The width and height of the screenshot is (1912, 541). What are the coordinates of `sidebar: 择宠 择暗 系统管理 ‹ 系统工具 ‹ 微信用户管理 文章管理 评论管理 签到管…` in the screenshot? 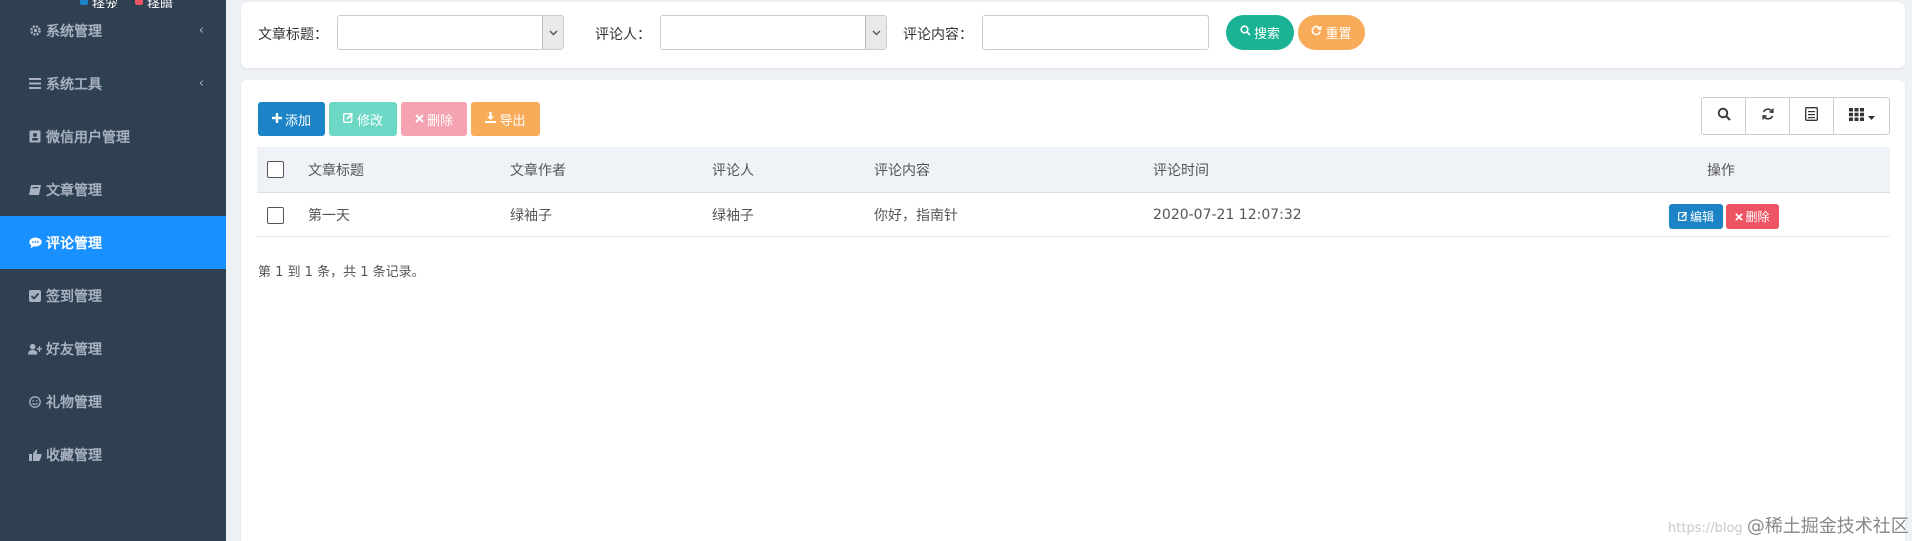 It's located at (113, 270).